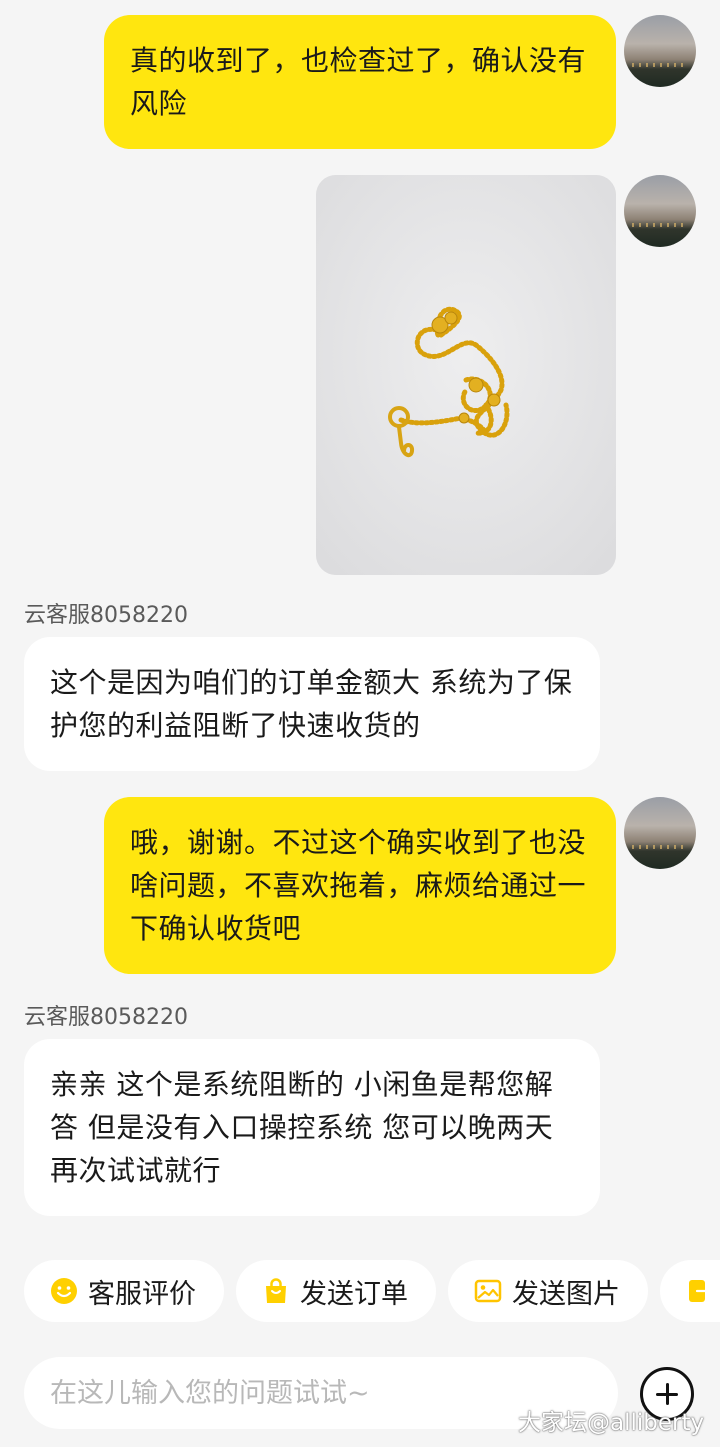 This screenshot has width=720, height=1447. I want to click on agent-message-bubble: 这个是因为咱们的订单金额大 系统为了保护您的利益阻断了快速收货的, so click(312, 704).